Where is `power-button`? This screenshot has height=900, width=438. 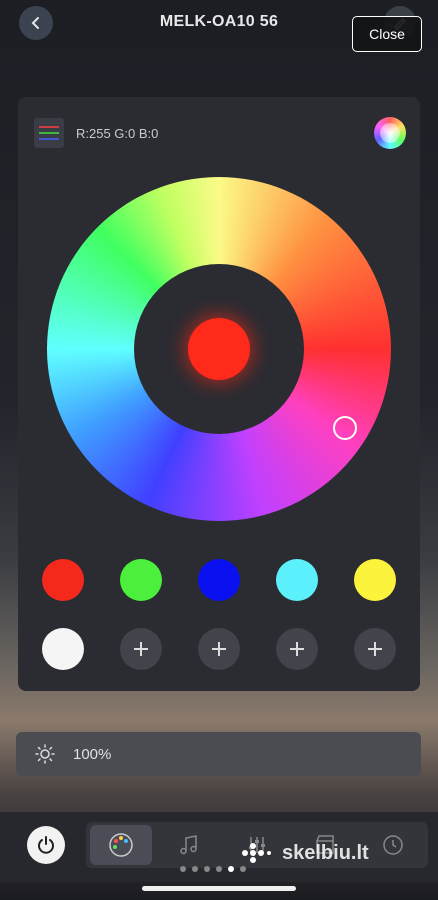
power-button is located at coordinates (46, 845).